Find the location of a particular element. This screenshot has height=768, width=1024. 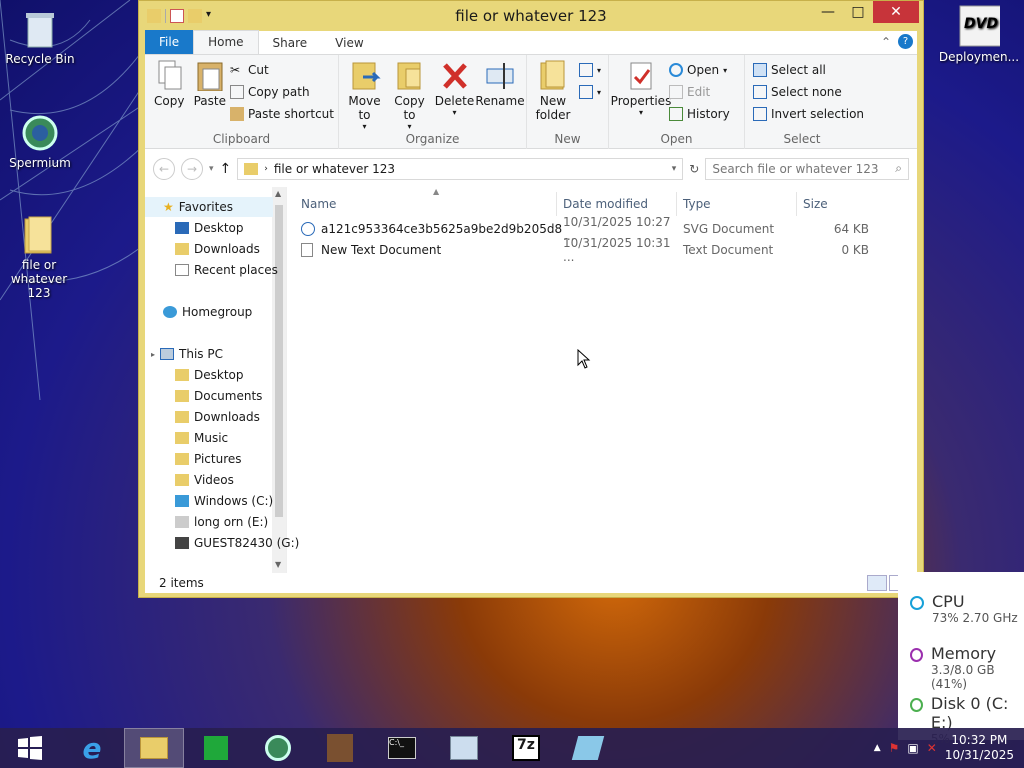

nav-fav-recent: Recent places is located at coordinates (226, 270).